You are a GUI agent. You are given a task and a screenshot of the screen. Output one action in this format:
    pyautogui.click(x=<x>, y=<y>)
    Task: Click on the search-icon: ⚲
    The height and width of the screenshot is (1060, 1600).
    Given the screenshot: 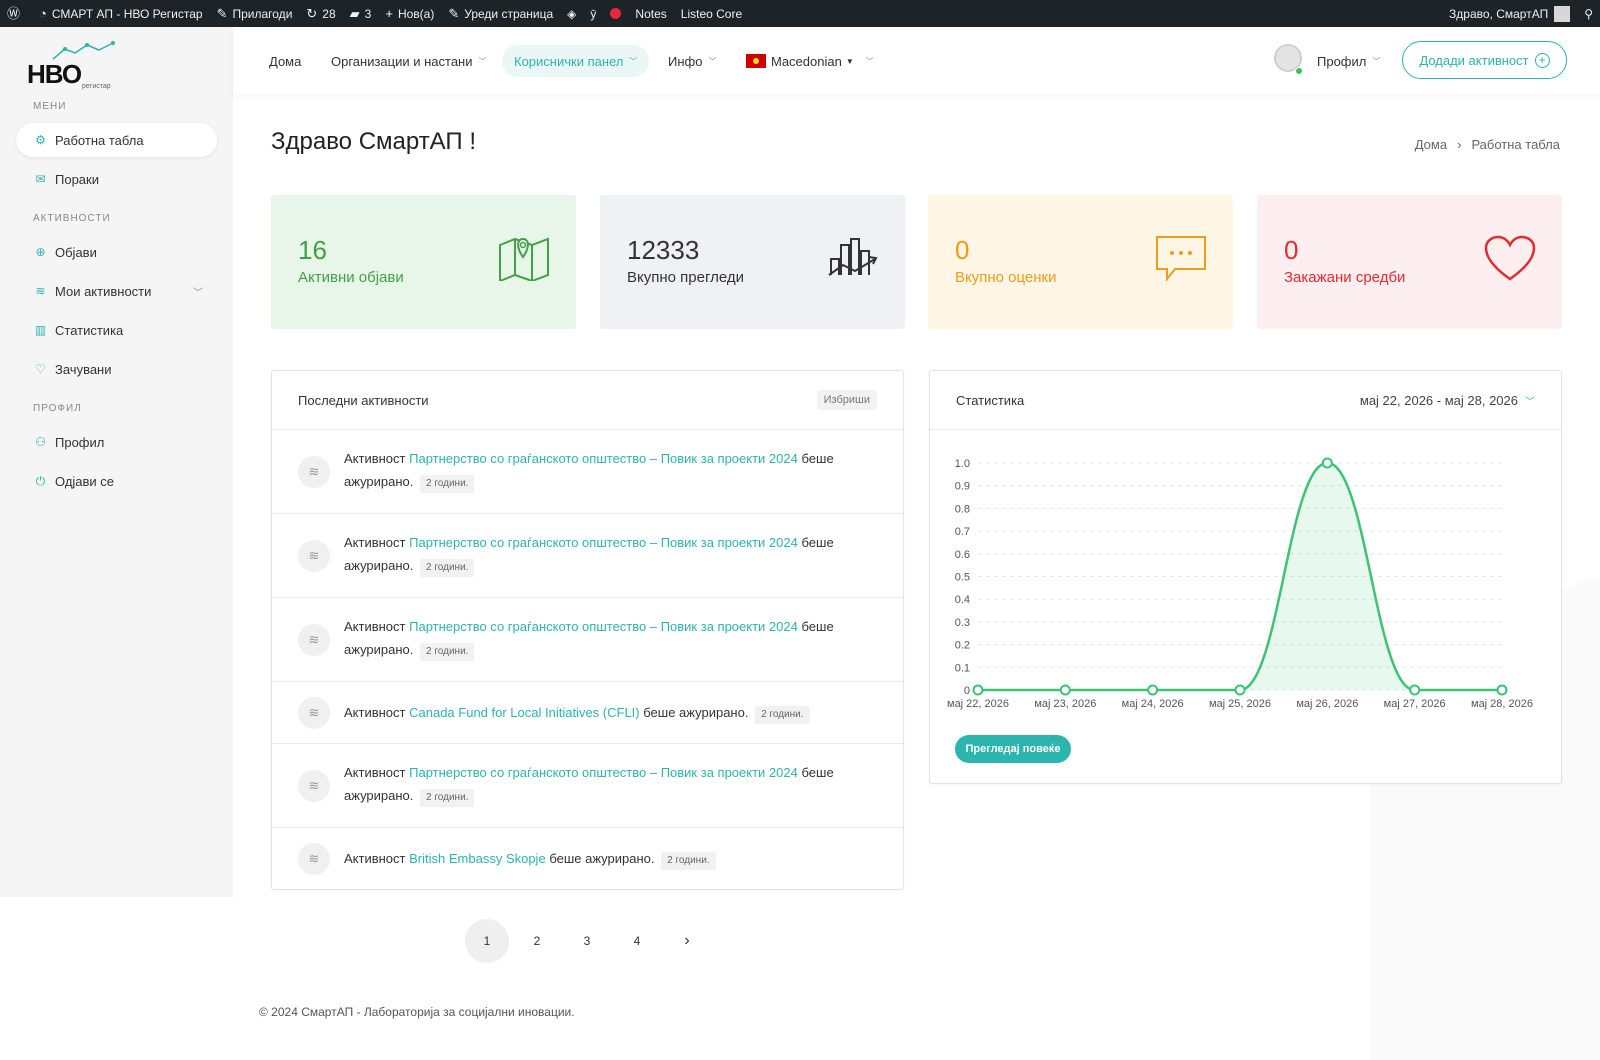 What is the action you would take?
    pyautogui.click(x=1588, y=13)
    